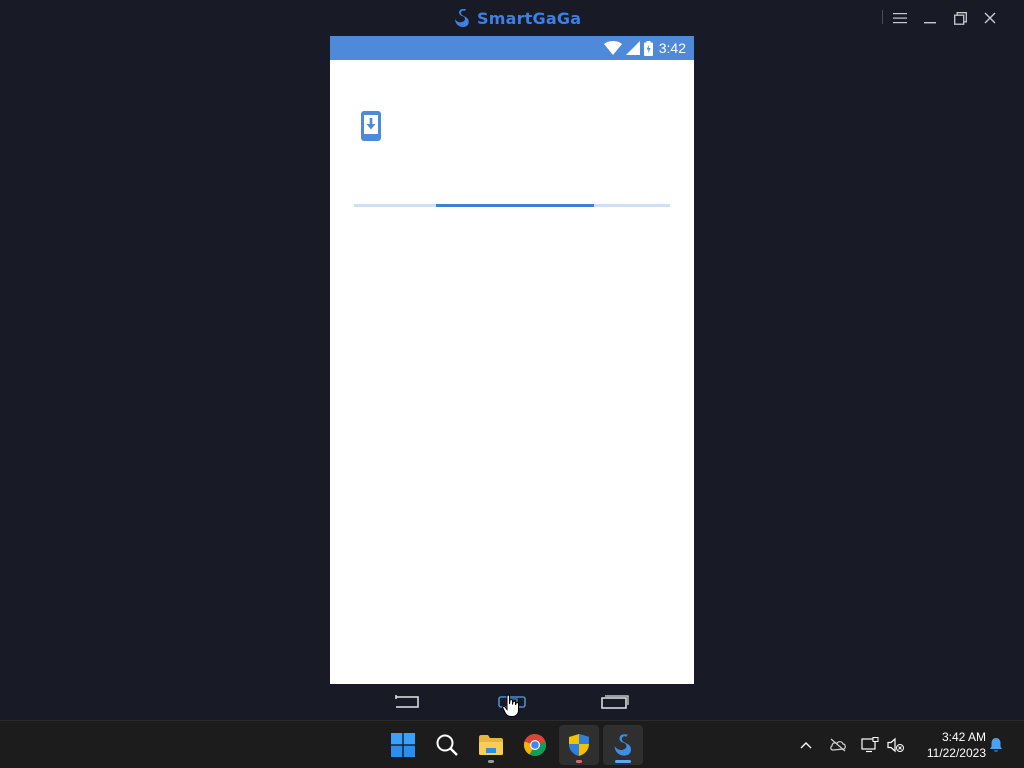 The height and width of the screenshot is (768, 1024). Describe the element at coordinates (963, 737) in the screenshot. I see `clock-time: 3:42 AM` at that location.